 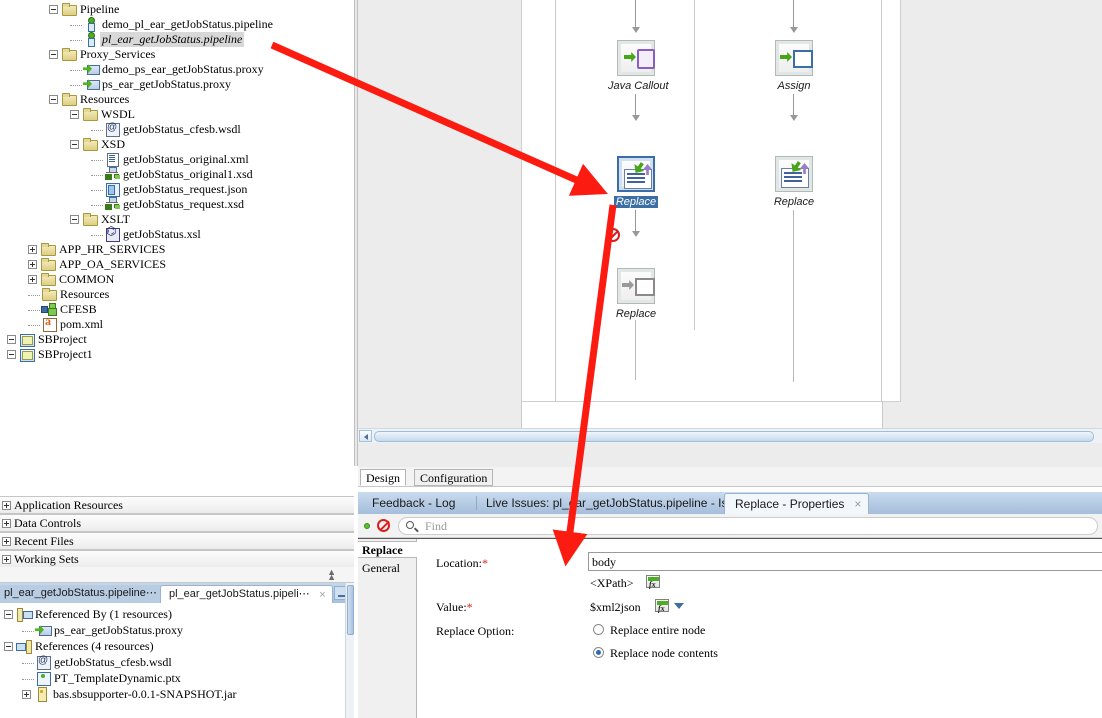 I want to click on tab-configuration: Configuration, so click(x=454, y=477).